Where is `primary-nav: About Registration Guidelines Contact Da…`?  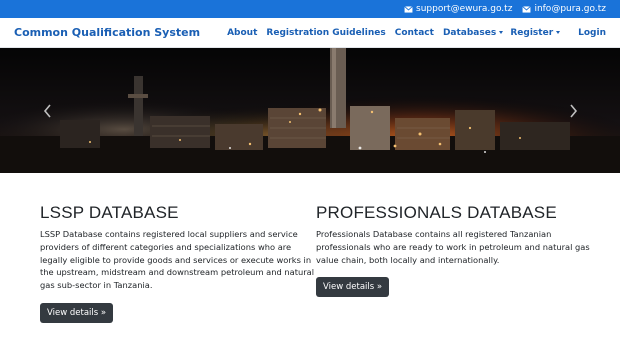 primary-nav: About Registration Guidelines Contact Da… is located at coordinates (365, 32).